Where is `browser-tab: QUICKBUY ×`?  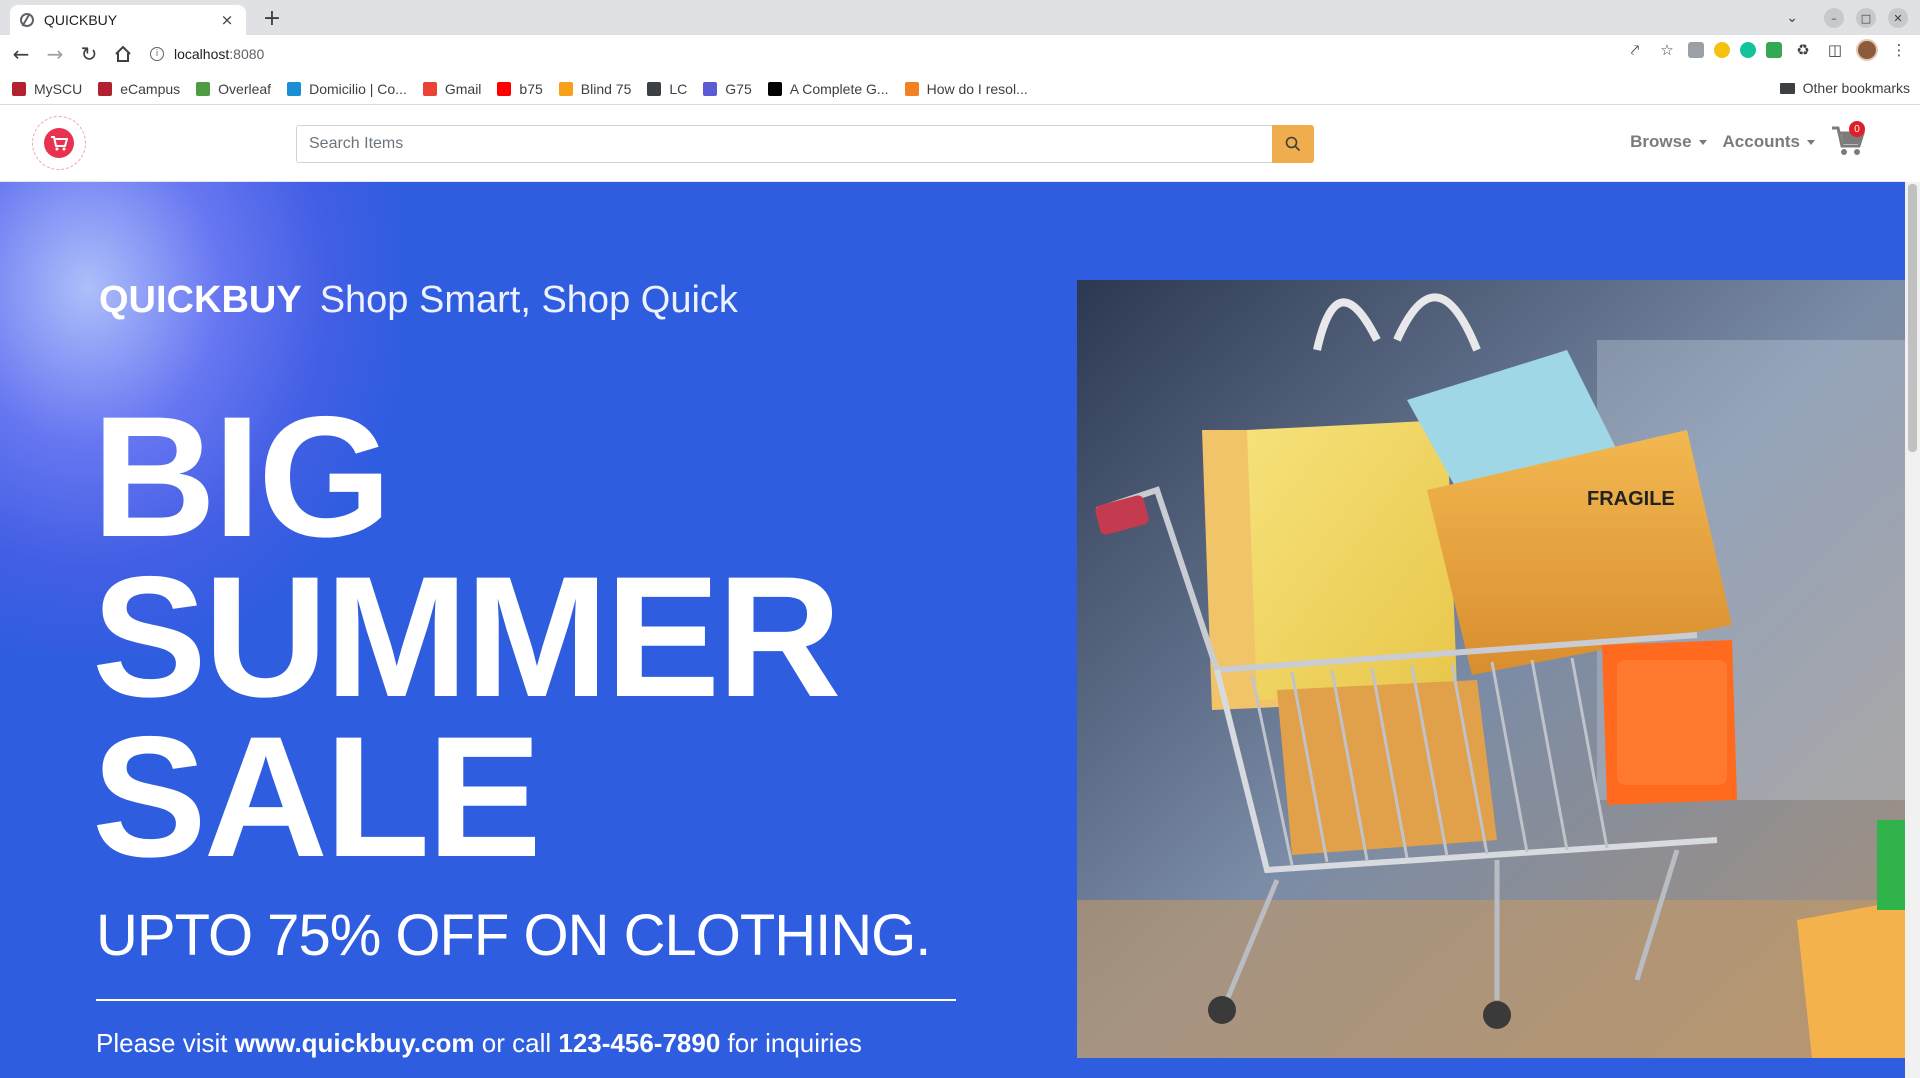 browser-tab: QUICKBUY × is located at coordinates (128, 20).